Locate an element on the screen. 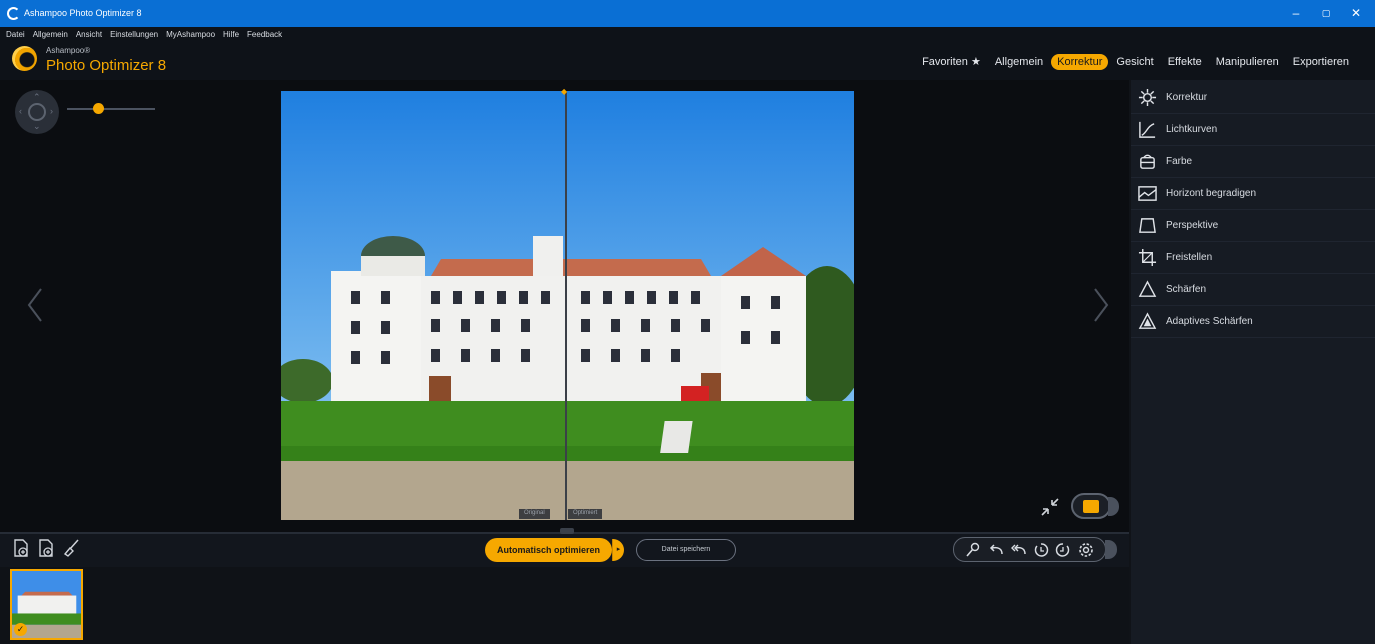 This screenshot has width=1375, height=644. tab-korrektur: Korrektur is located at coordinates (1080, 61).